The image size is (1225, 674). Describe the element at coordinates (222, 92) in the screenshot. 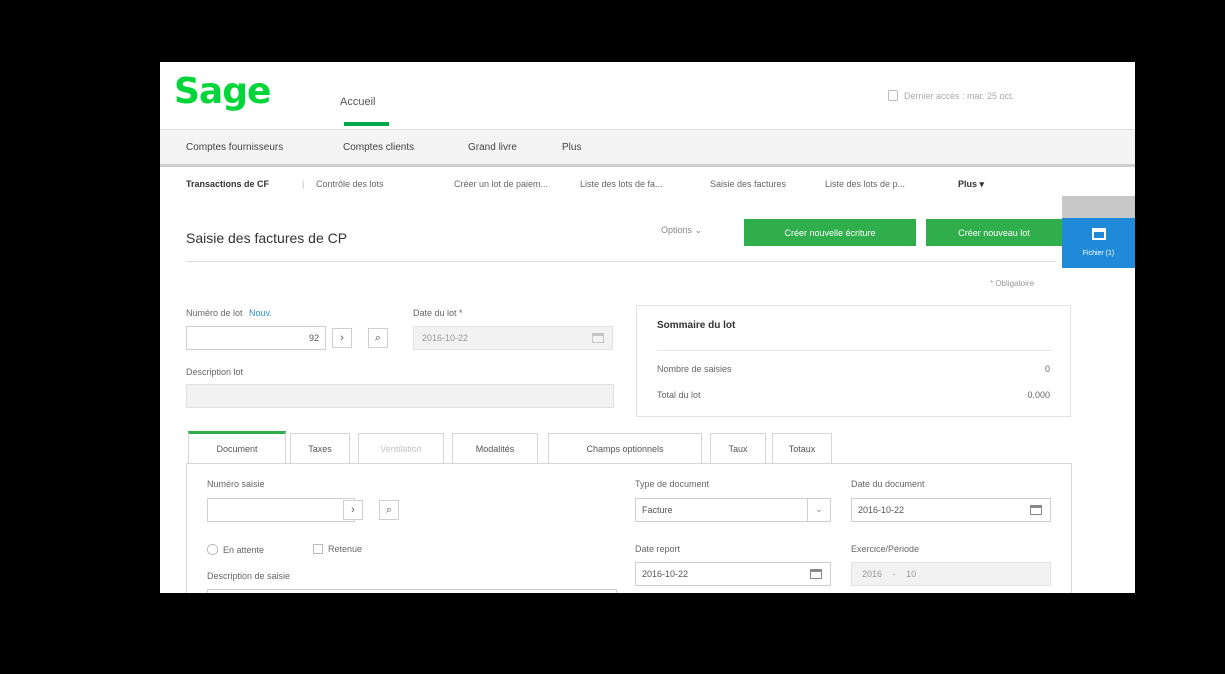

I see `sage-logo: Sage` at that location.